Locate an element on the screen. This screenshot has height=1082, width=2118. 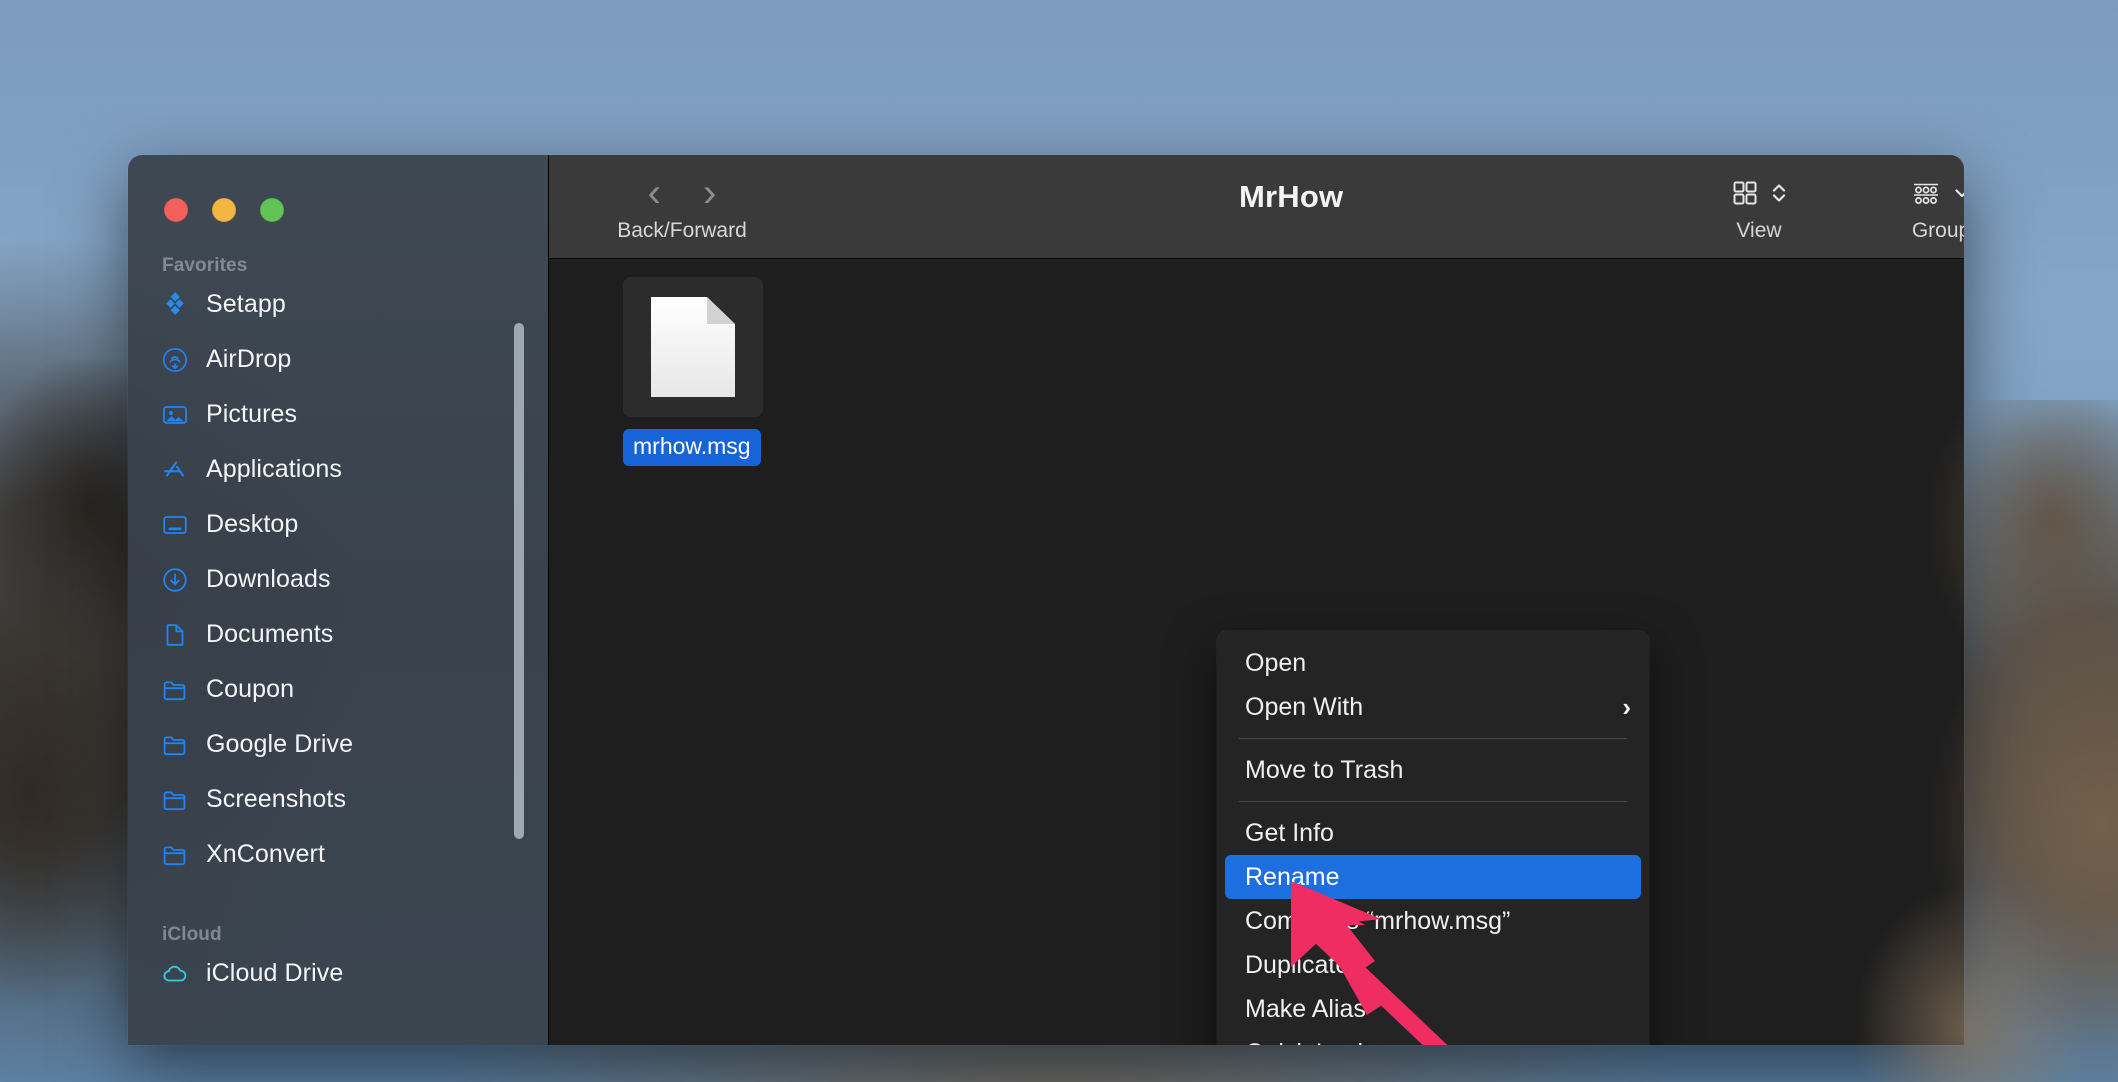
menu-item-label: Rename is located at coordinates (1292, 876).